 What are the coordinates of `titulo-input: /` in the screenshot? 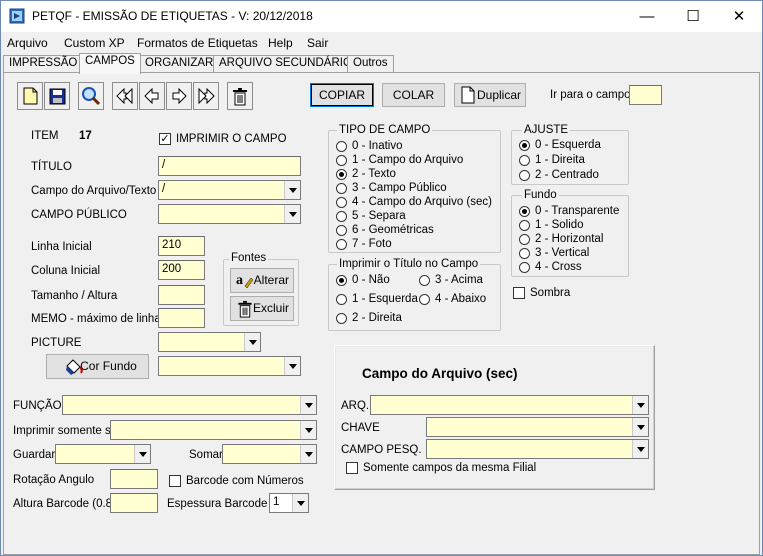 It's located at (229, 166).